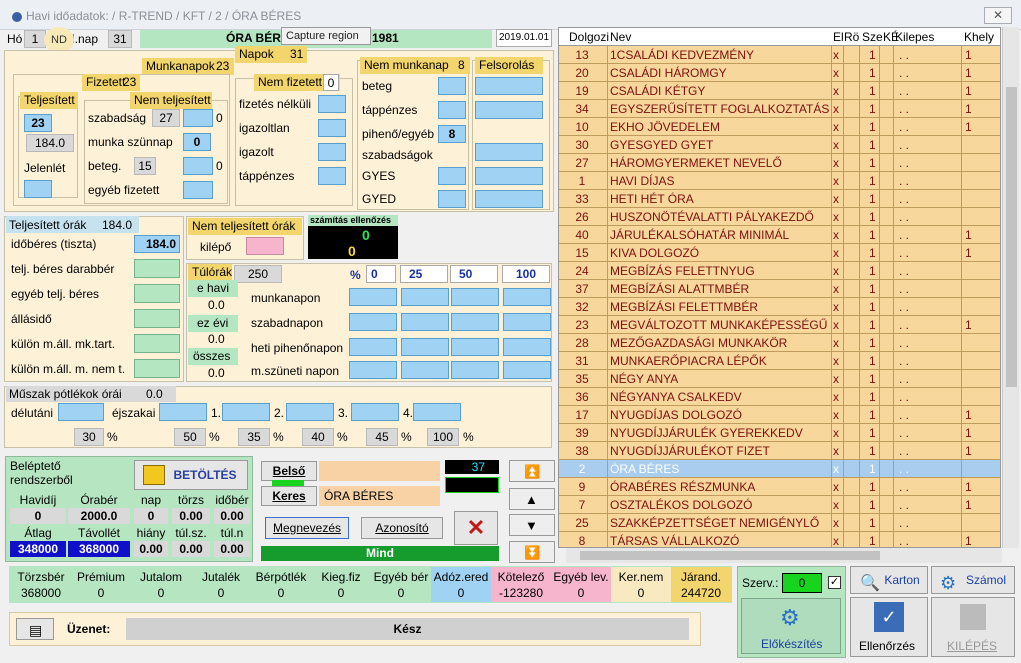  Describe the element at coordinates (872, 37) in the screenshot. I see `col-sze: Sze` at that location.